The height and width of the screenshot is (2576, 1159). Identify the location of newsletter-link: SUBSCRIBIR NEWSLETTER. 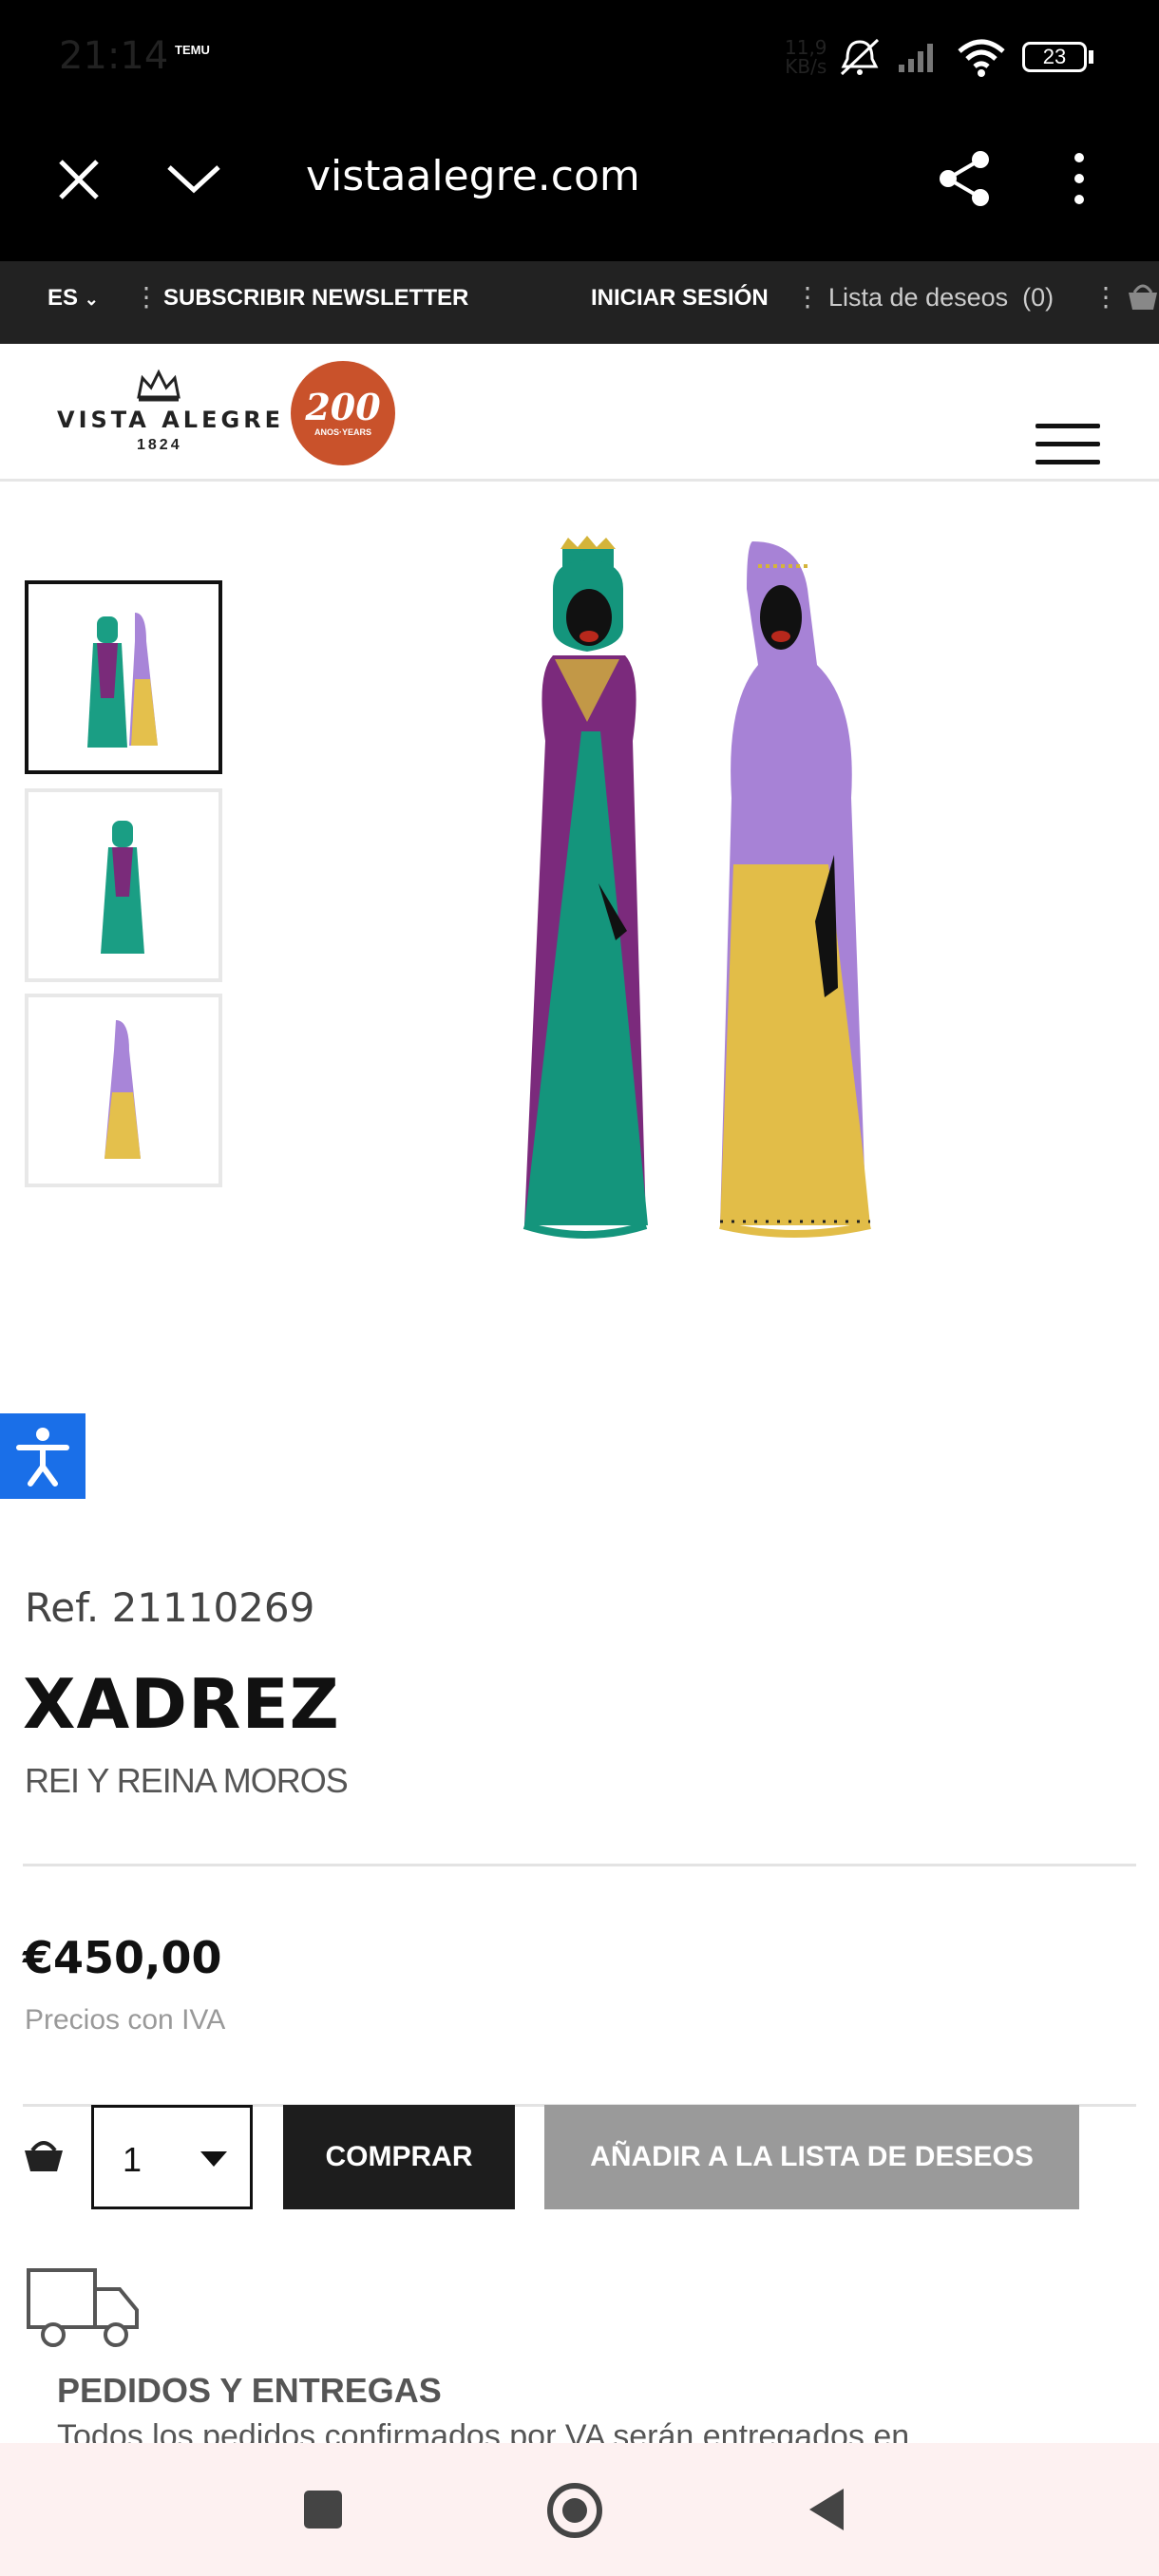
(315, 298).